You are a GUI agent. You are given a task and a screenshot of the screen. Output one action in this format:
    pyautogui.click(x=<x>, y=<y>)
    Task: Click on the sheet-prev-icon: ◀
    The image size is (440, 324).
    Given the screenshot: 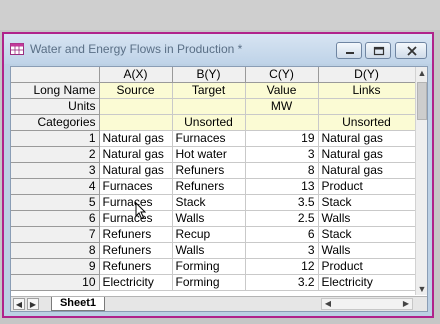 What is the action you would take?
    pyautogui.click(x=19, y=304)
    